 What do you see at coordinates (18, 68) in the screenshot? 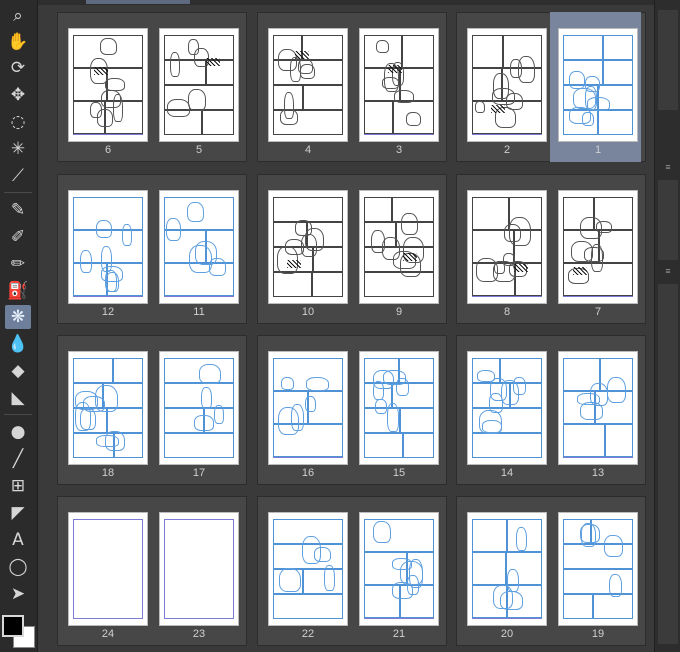
I see `rotate-icon: ⟳` at bounding box center [18, 68].